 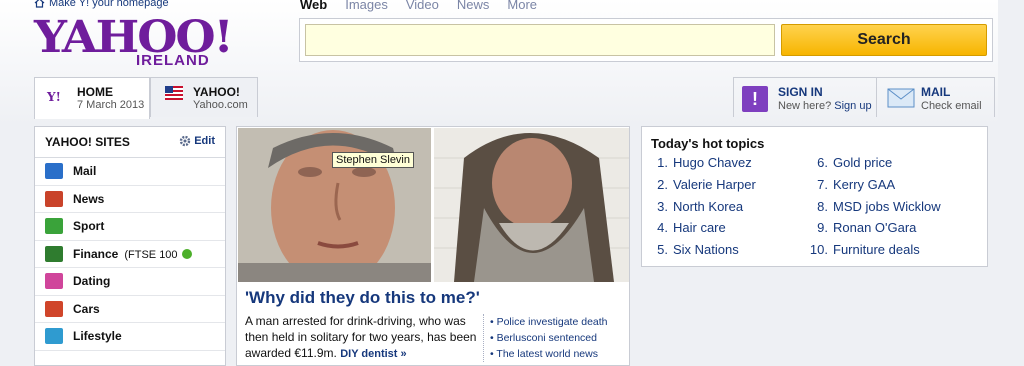 What do you see at coordinates (87, 142) in the screenshot?
I see `sidebar-title: YAHOO! SITES` at bounding box center [87, 142].